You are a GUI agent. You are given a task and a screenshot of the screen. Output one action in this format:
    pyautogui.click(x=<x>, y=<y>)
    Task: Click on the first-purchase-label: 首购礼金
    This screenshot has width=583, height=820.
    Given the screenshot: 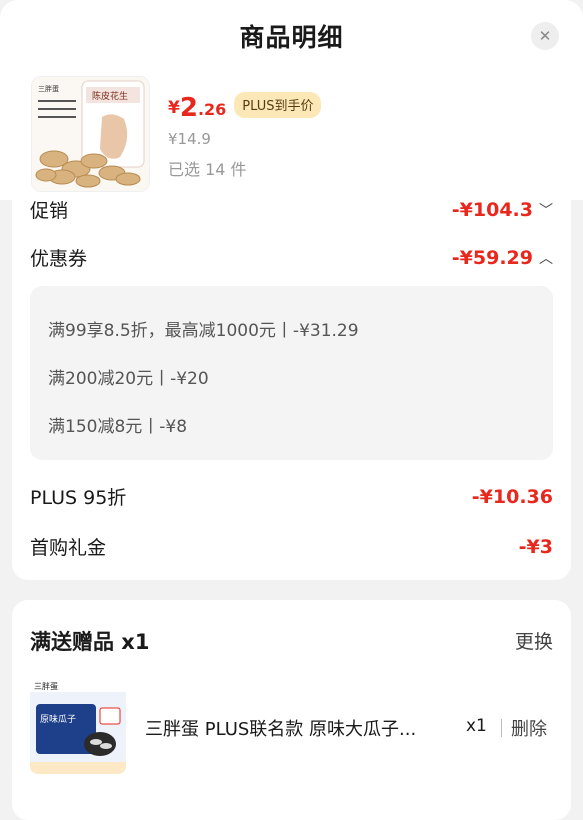 What is the action you would take?
    pyautogui.click(x=68, y=548)
    